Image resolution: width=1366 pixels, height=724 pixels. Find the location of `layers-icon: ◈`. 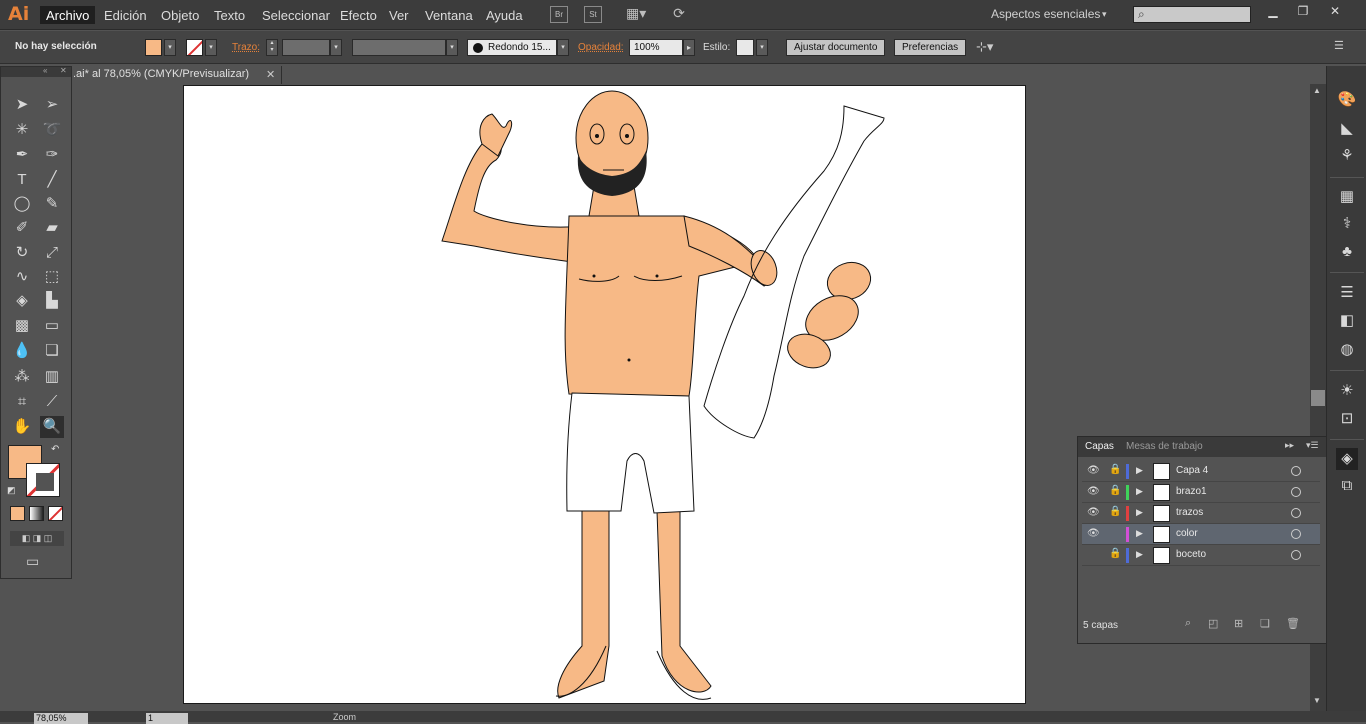

layers-icon: ◈ is located at coordinates (1347, 459).